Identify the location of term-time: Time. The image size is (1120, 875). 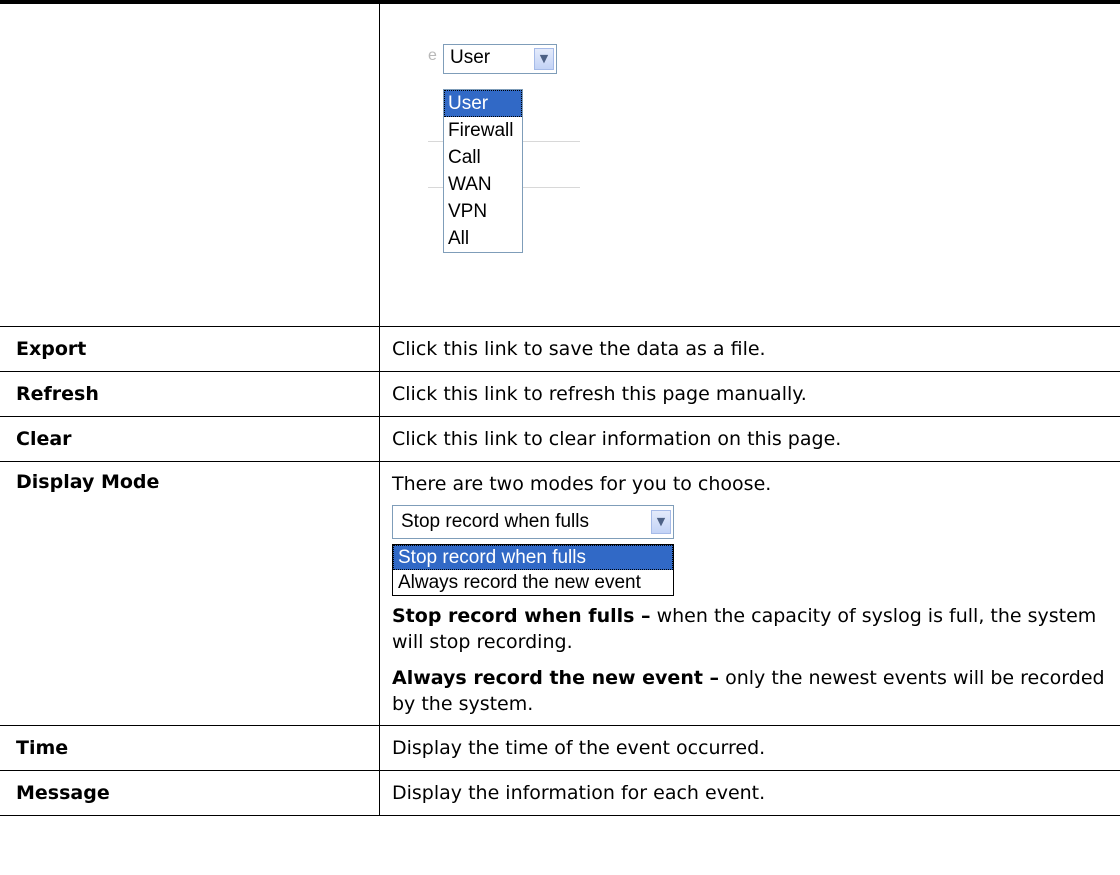
(190, 748).